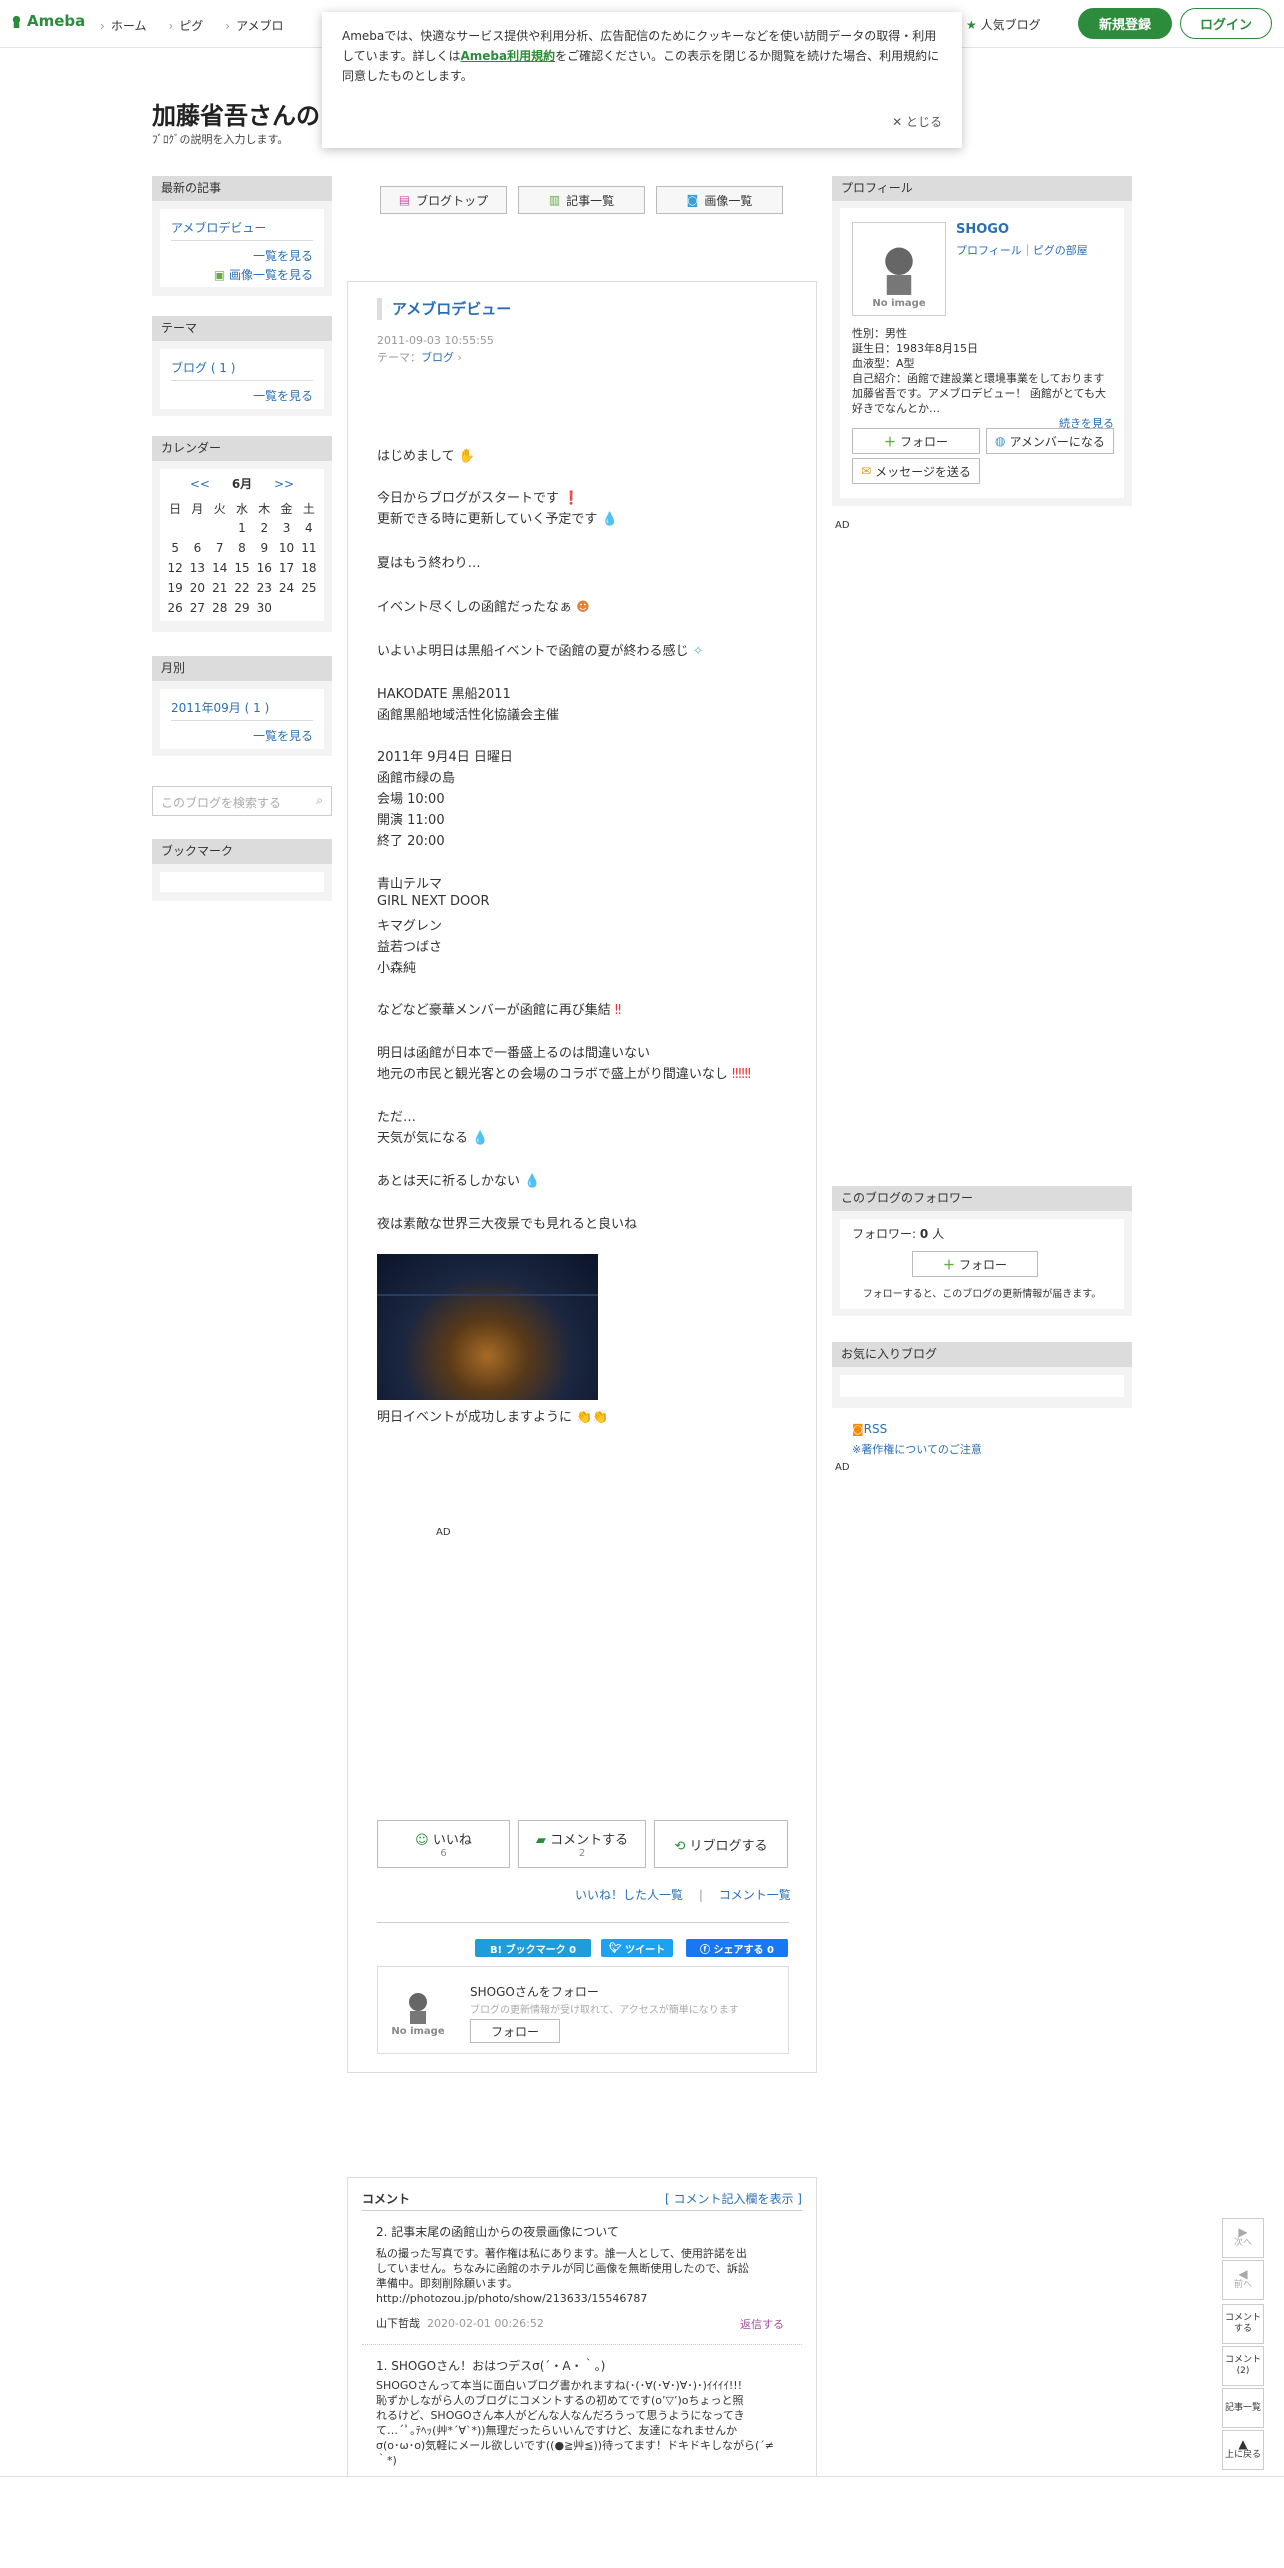 The image size is (1284, 2568). Describe the element at coordinates (410, 947) in the screenshot. I see `body-line: 益若つばさ` at that location.